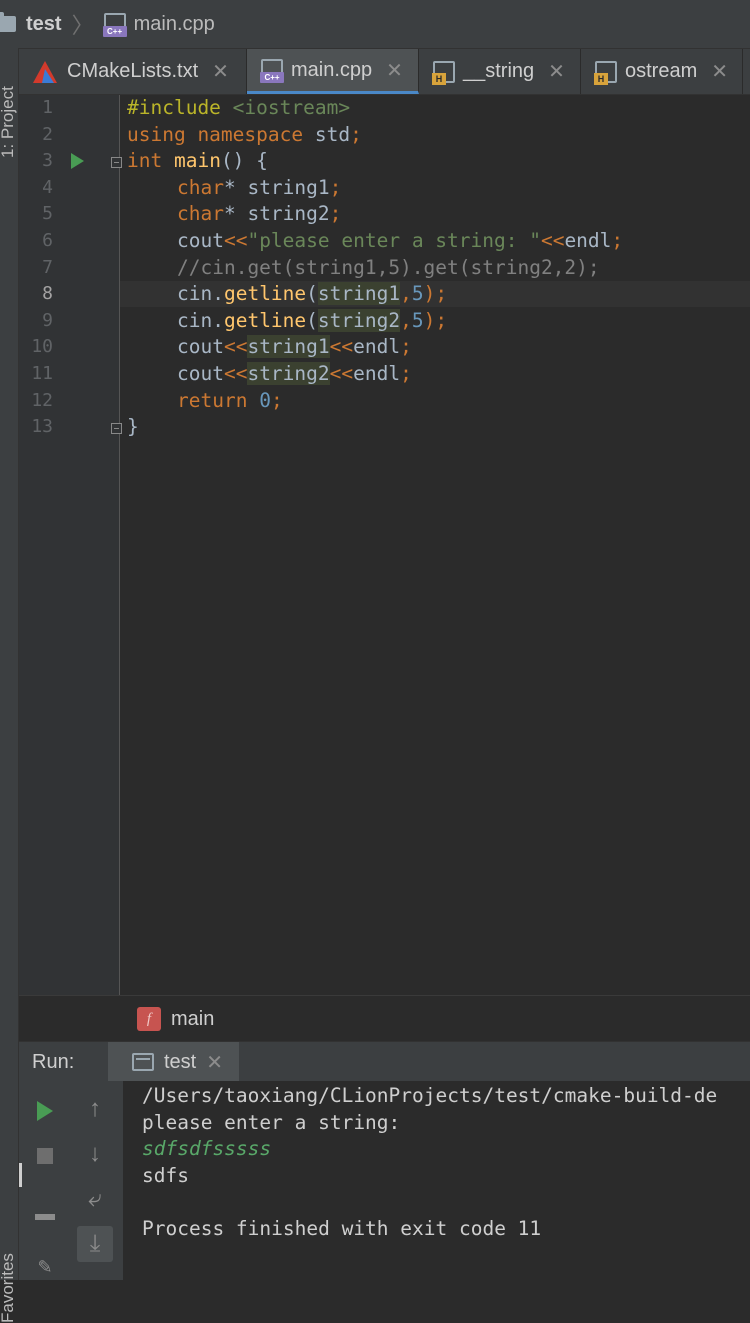 The height and width of the screenshot is (1323, 750). What do you see at coordinates (82, 25) in the screenshot?
I see `chevron-right-icon: 〉` at bounding box center [82, 25].